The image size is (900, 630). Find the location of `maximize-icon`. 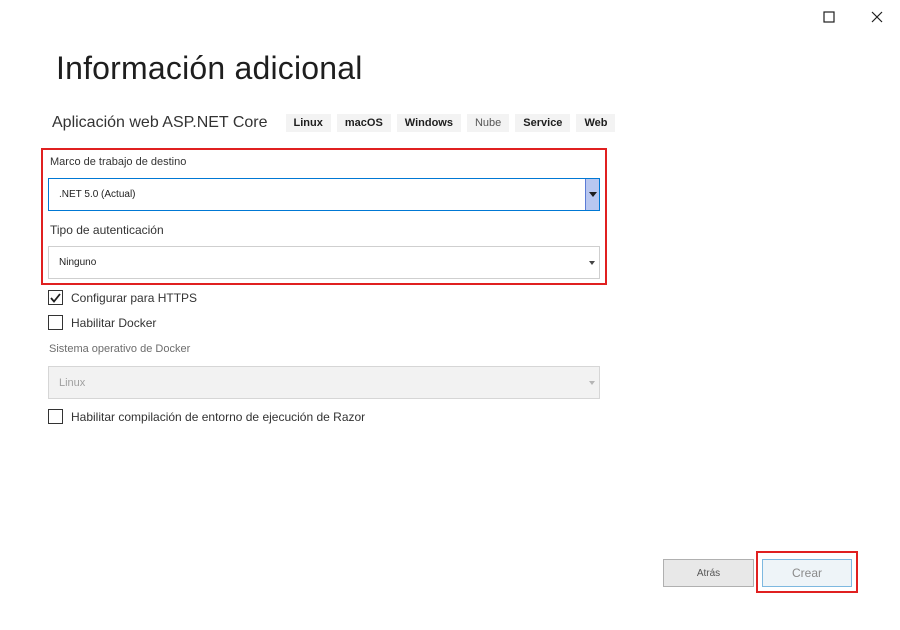

maximize-icon is located at coordinates (829, 17).